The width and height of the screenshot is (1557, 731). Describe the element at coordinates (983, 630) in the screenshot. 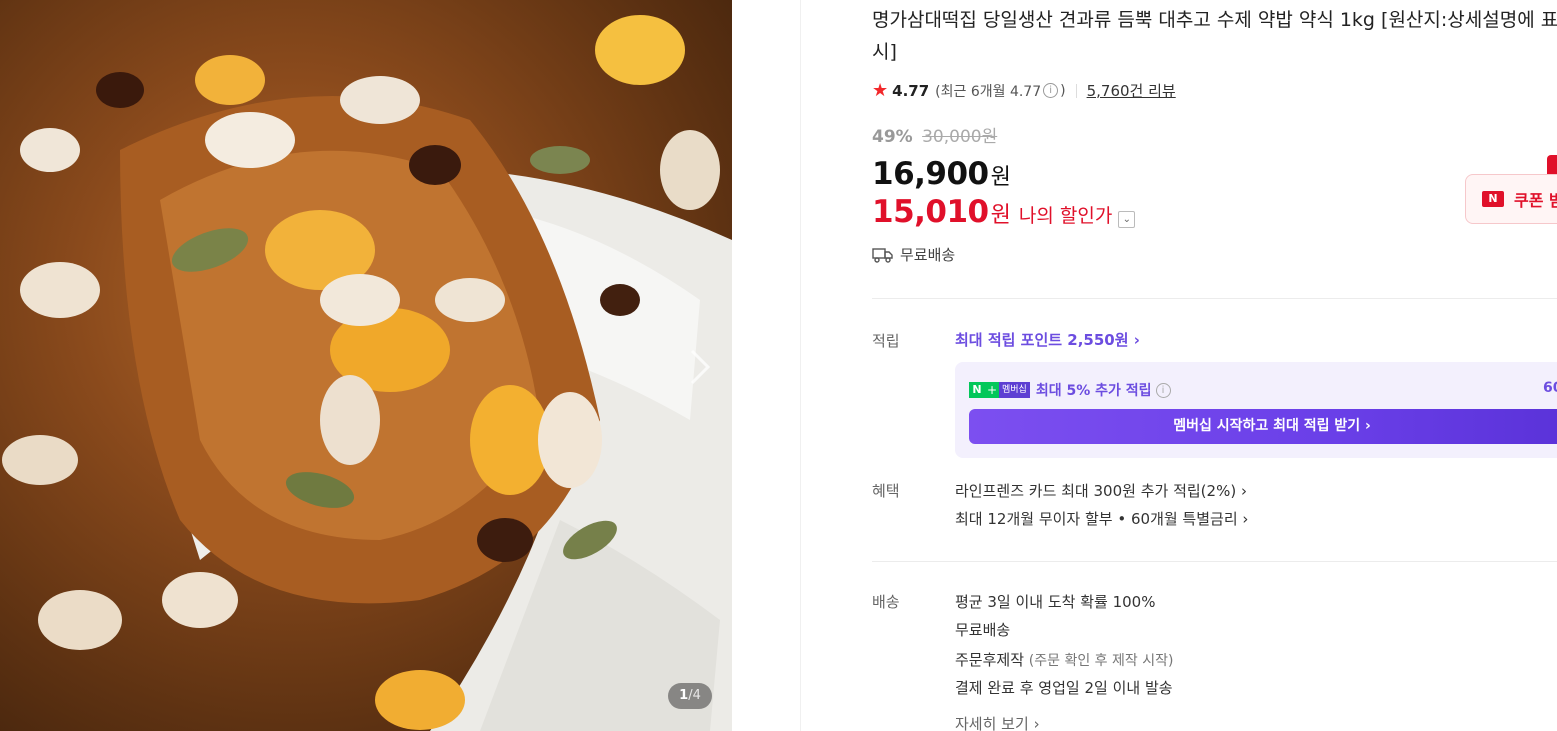

I see `delivery-free: 무료배송` at that location.